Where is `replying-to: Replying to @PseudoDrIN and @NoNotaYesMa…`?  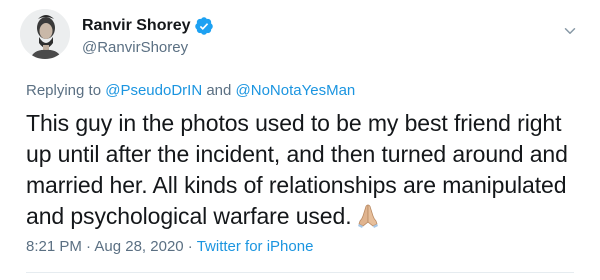 replying-to: Replying to @PseudoDrIN and @NoNotaYesMa… is located at coordinates (190, 90).